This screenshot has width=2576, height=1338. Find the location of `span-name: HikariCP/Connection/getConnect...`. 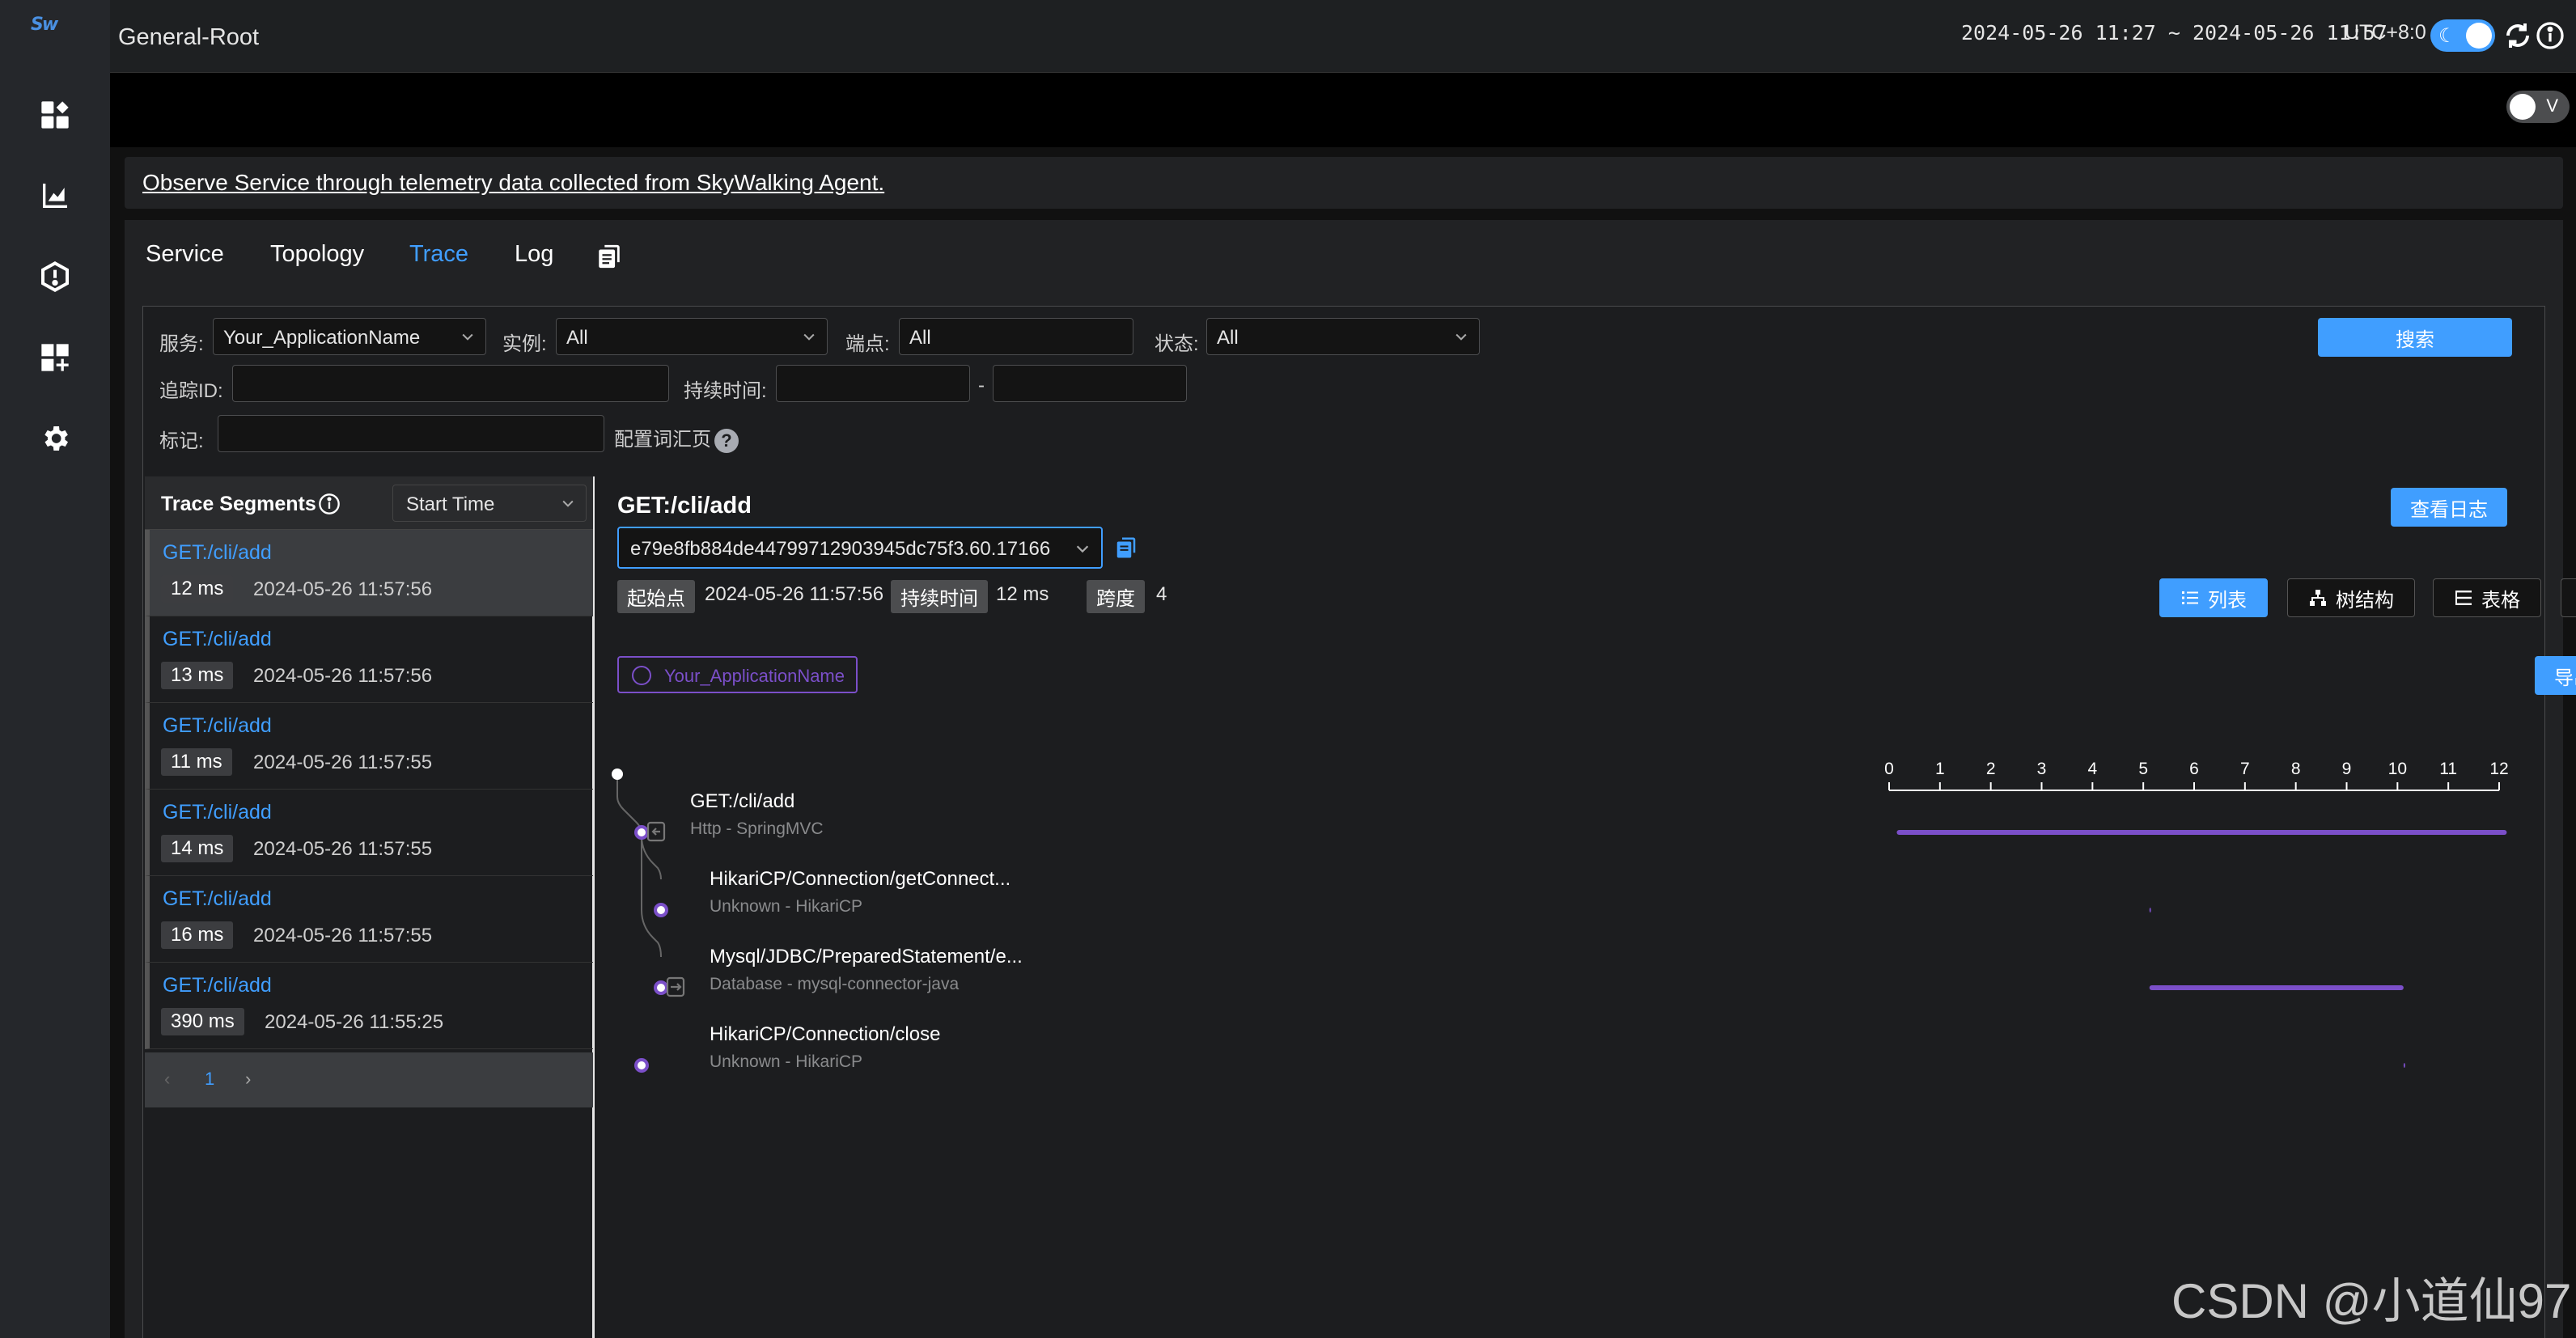

span-name: HikariCP/Connection/getConnect... is located at coordinates (860, 879).